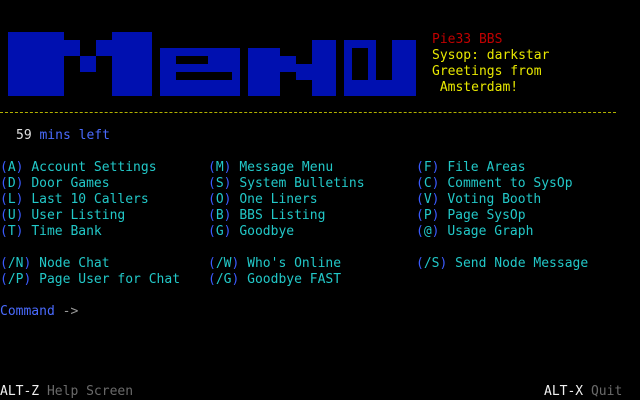 The image size is (640, 400). I want to click on menu-hotkey: C, so click(427, 183).